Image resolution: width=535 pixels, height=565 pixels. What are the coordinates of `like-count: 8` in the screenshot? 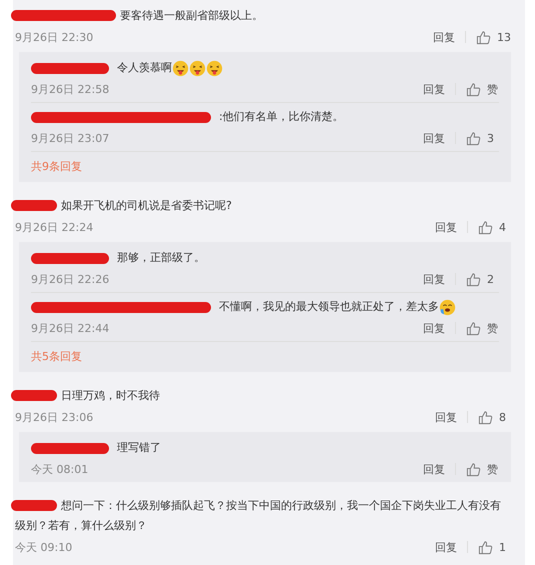 It's located at (503, 417).